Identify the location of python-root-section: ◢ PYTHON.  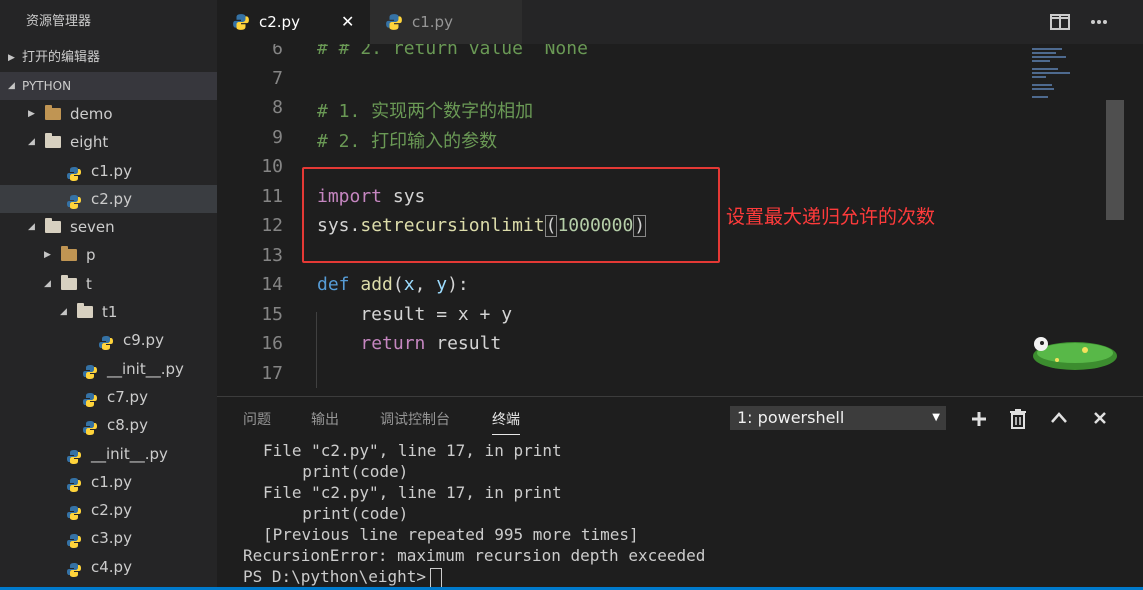
(108, 86).